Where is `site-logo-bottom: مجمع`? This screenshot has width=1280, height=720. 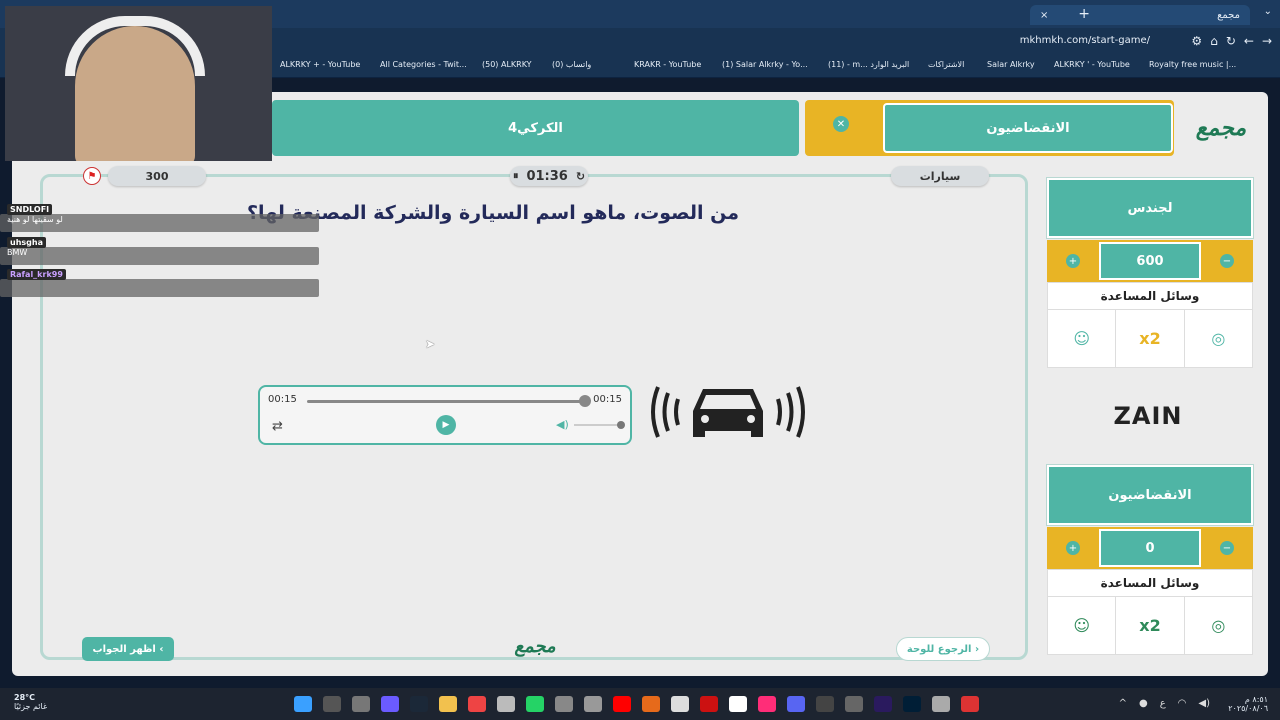 site-logo-bottom: مجمع is located at coordinates (535, 646).